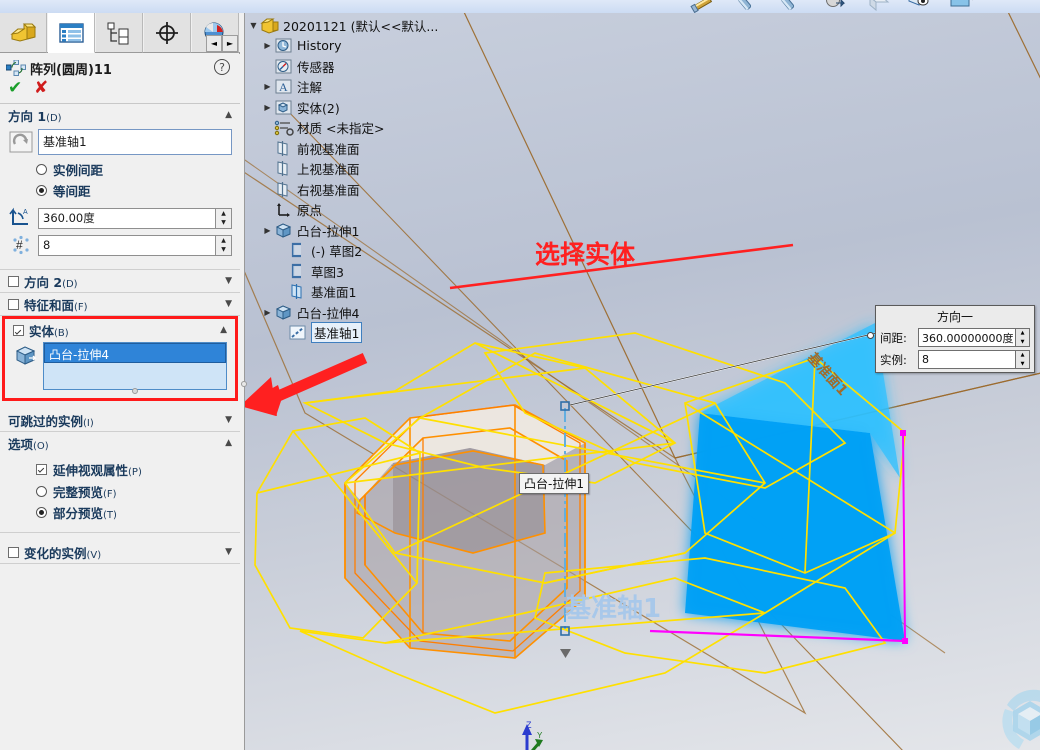  What do you see at coordinates (879, 6) in the screenshot?
I see `view-orientation-icon` at bounding box center [879, 6].